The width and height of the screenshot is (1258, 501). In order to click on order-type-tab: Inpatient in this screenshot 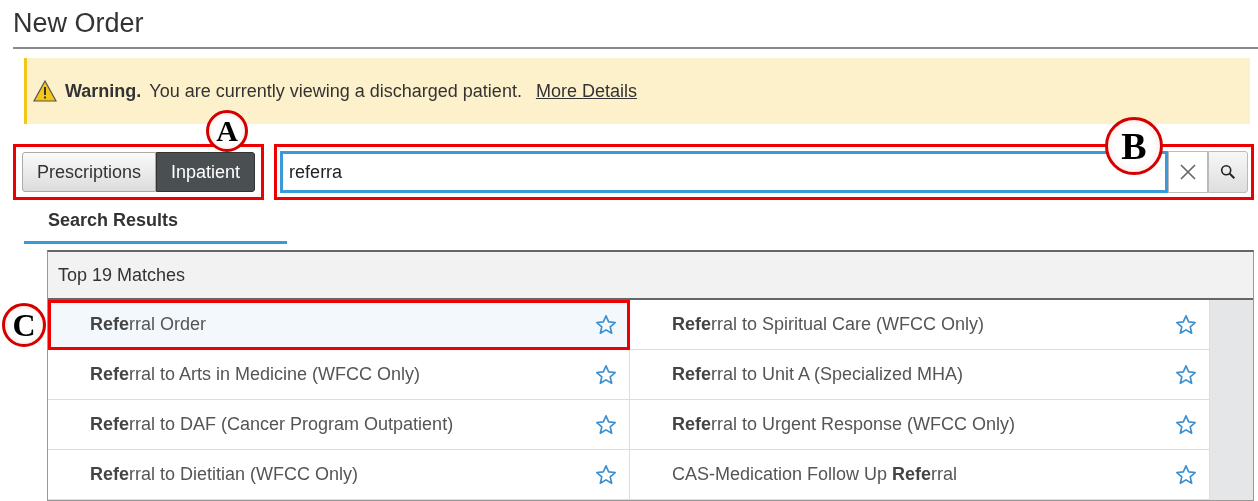, I will do `click(206, 172)`.